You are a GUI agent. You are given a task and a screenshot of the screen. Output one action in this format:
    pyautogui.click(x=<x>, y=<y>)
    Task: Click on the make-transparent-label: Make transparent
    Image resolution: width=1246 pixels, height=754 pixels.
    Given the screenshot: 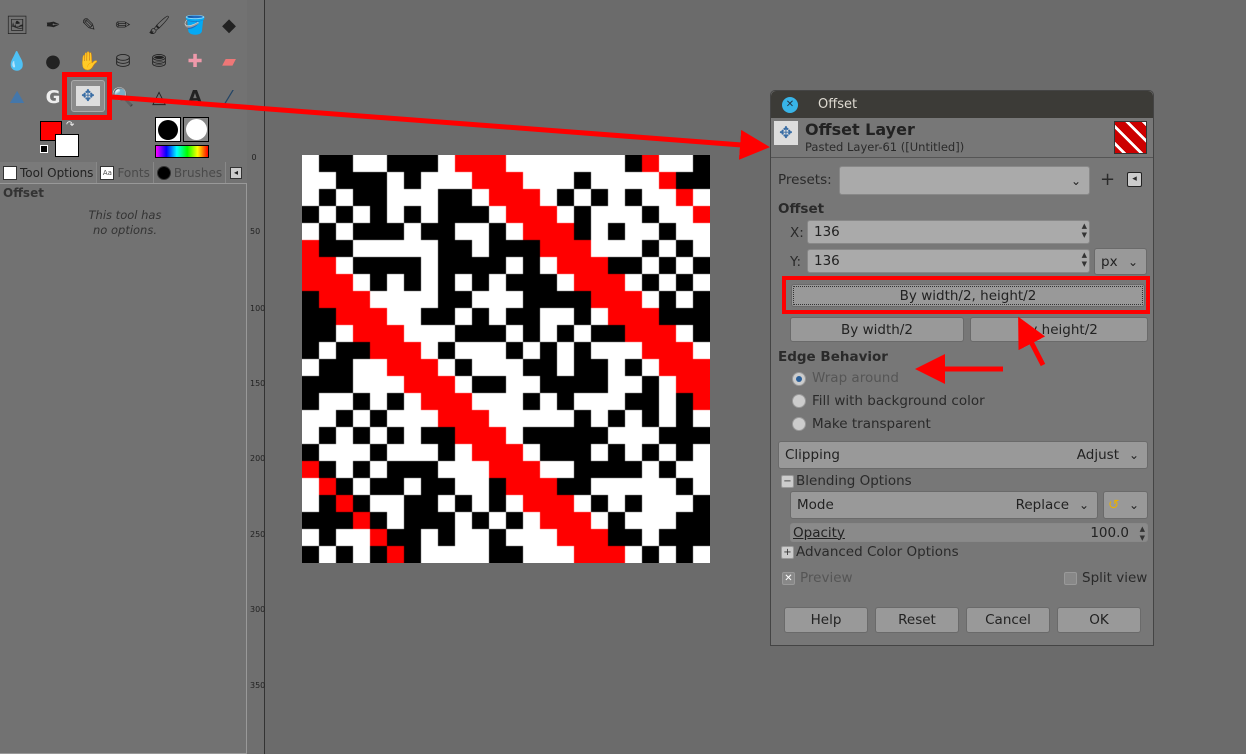 What is the action you would take?
    pyautogui.click(x=871, y=424)
    